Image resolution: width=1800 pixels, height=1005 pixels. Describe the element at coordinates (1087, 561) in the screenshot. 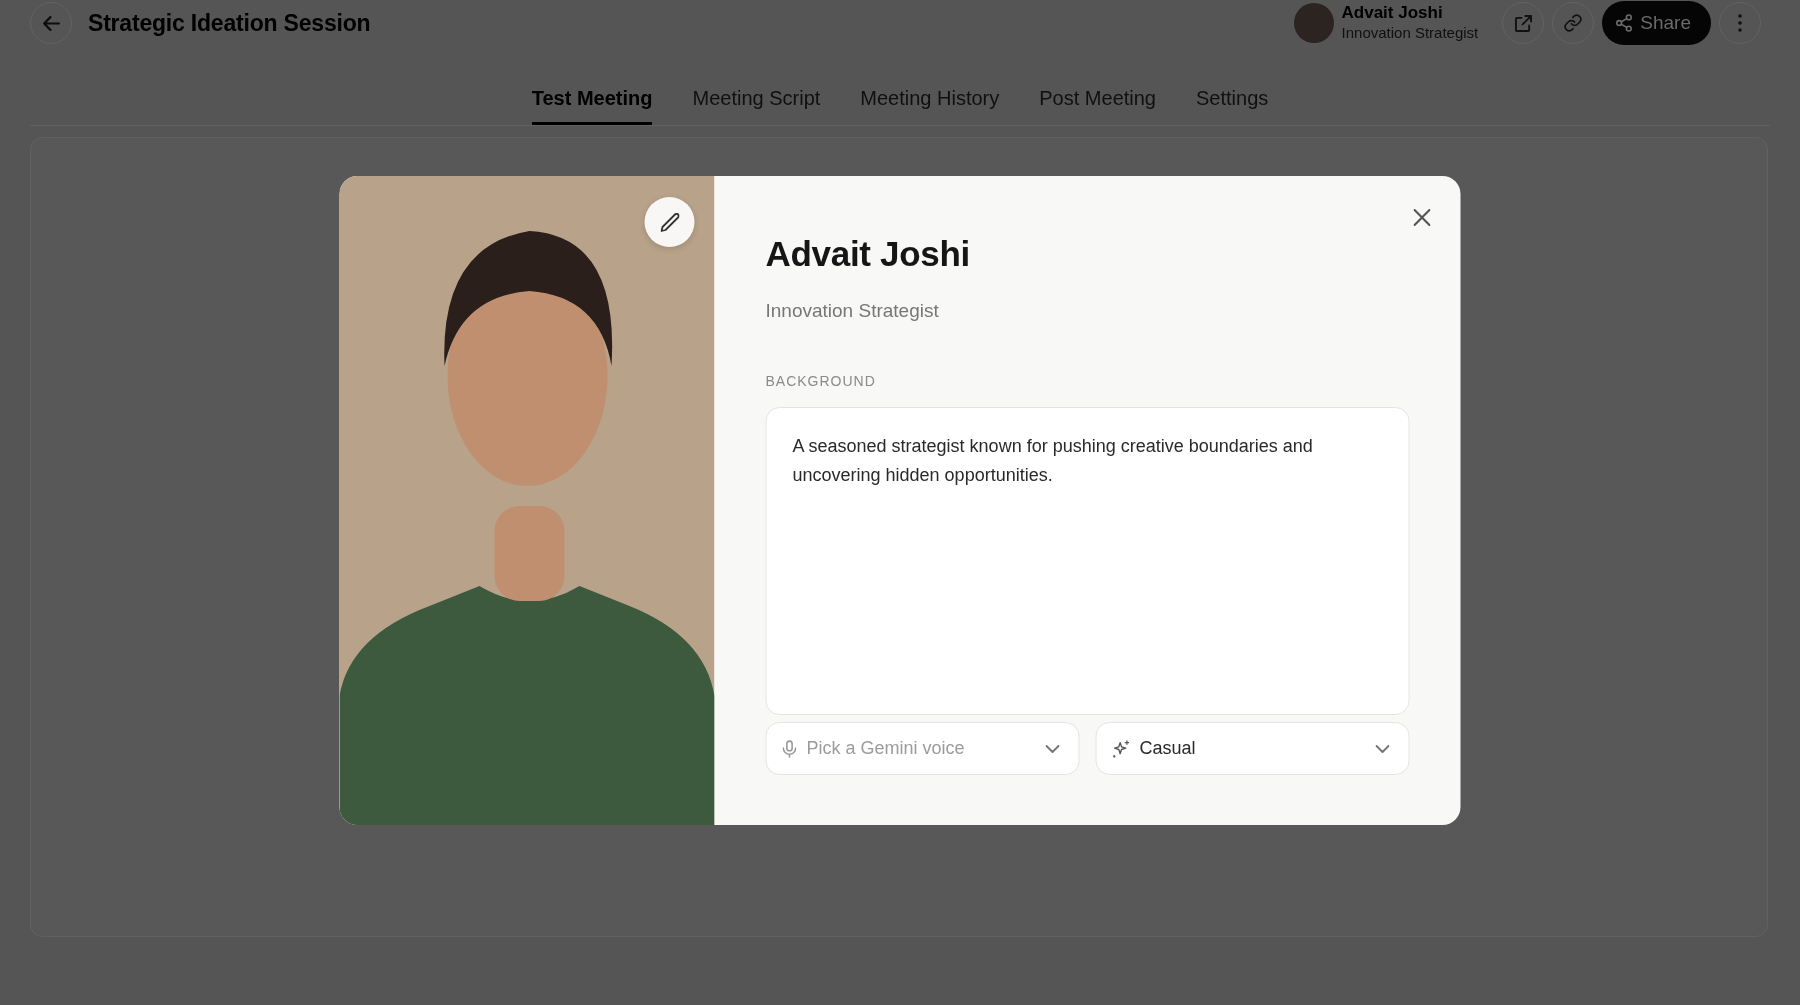

I see `background-textarea: A seasoned strategist known for pushing creative boundaries and uncovering hidden opportunities.` at that location.